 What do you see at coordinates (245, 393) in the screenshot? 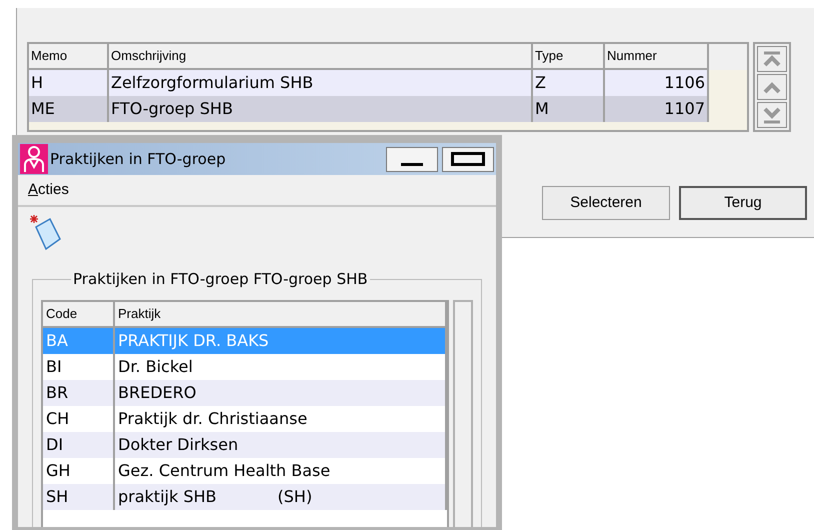
I see `list-row: BR BREDERO` at bounding box center [245, 393].